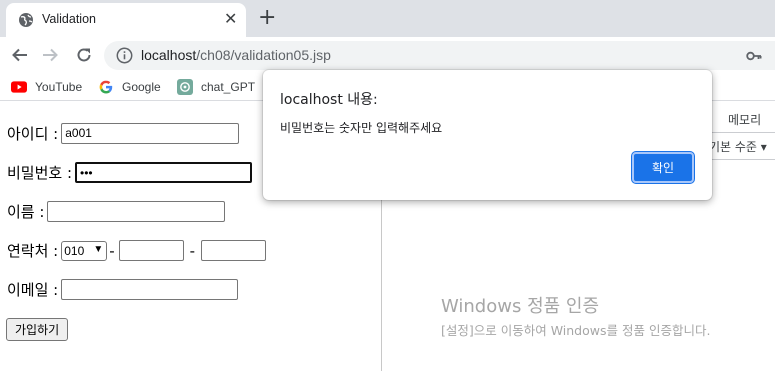 The image size is (775, 371). Describe the element at coordinates (84, 55) in the screenshot. I see `reload-icon` at that location.